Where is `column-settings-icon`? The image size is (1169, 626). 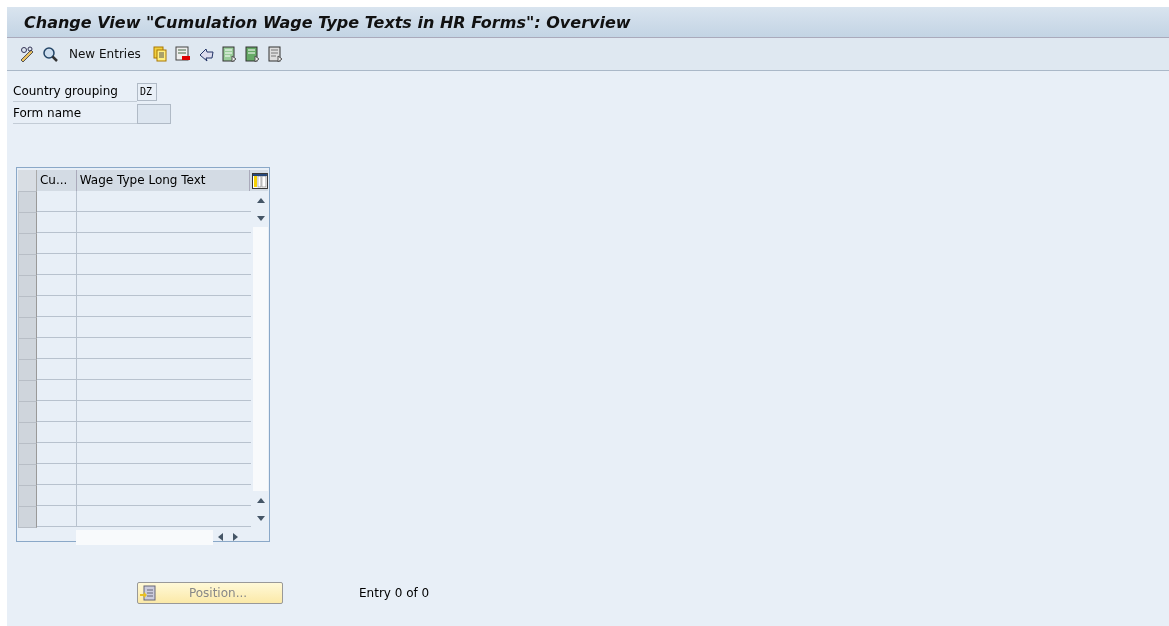 column-settings-icon is located at coordinates (260, 180).